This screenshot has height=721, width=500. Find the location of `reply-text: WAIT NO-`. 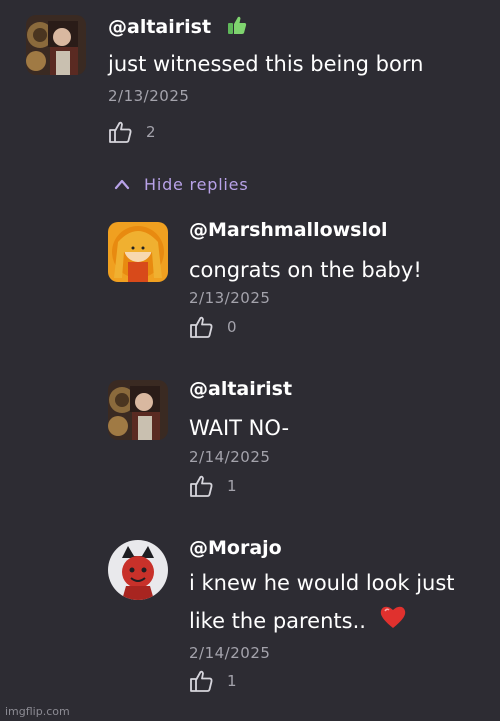

reply-text: WAIT NO- is located at coordinates (239, 428).